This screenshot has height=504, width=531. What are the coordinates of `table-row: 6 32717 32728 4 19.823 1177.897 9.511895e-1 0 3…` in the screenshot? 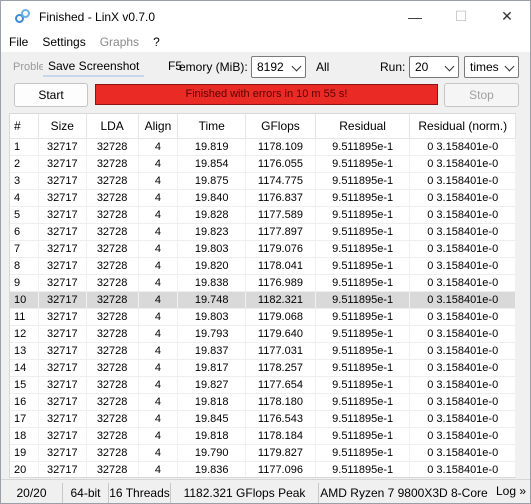 It's located at (263, 232).